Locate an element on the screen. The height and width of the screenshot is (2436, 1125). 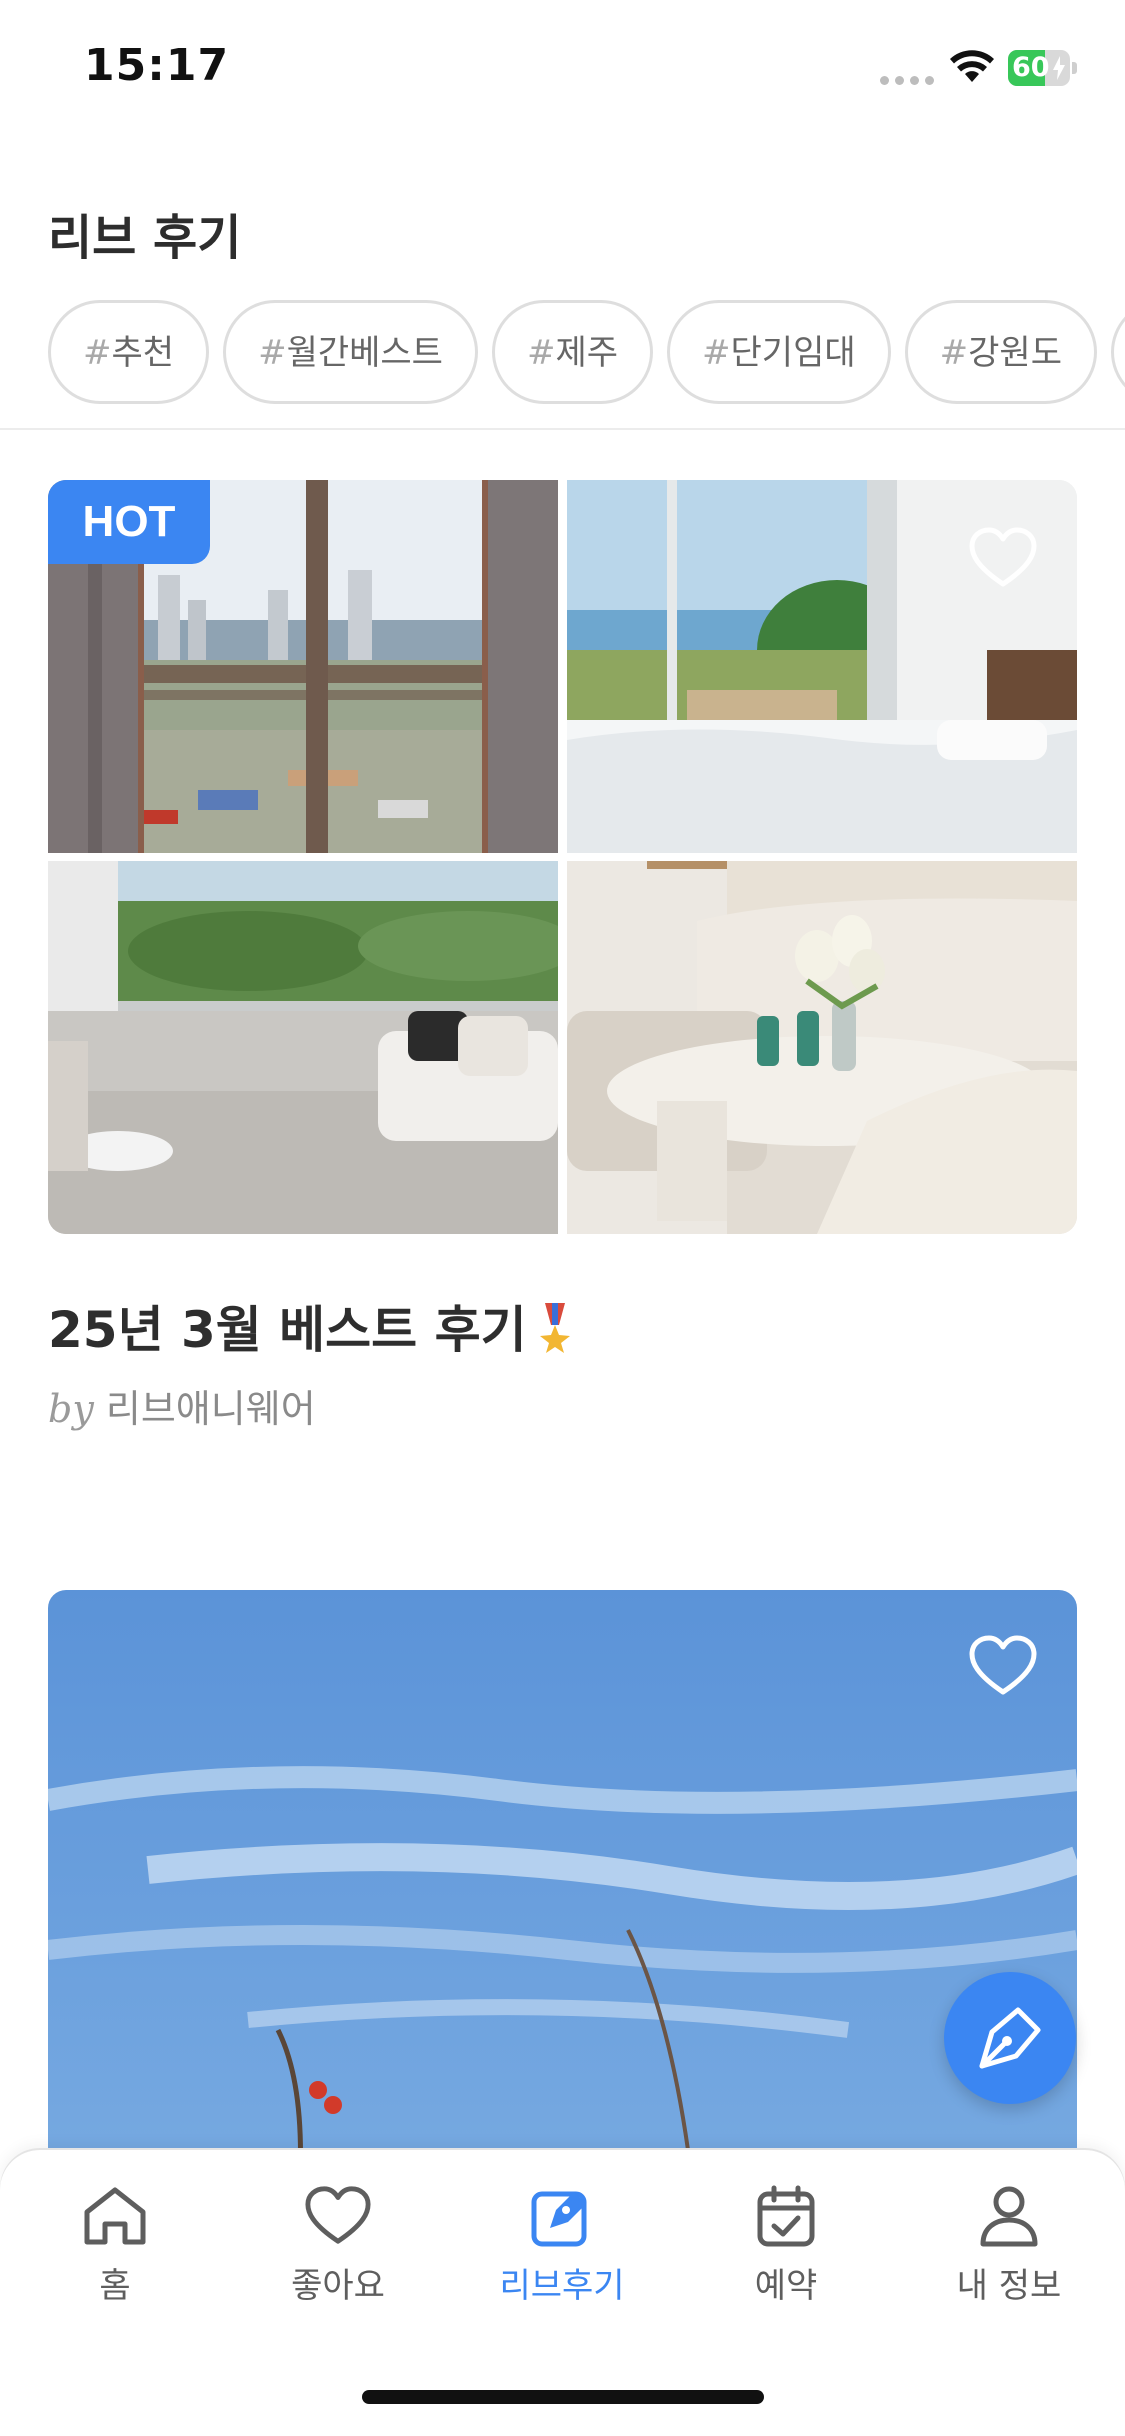
tag-label: 월간베스트 is located at coordinates (364, 353).